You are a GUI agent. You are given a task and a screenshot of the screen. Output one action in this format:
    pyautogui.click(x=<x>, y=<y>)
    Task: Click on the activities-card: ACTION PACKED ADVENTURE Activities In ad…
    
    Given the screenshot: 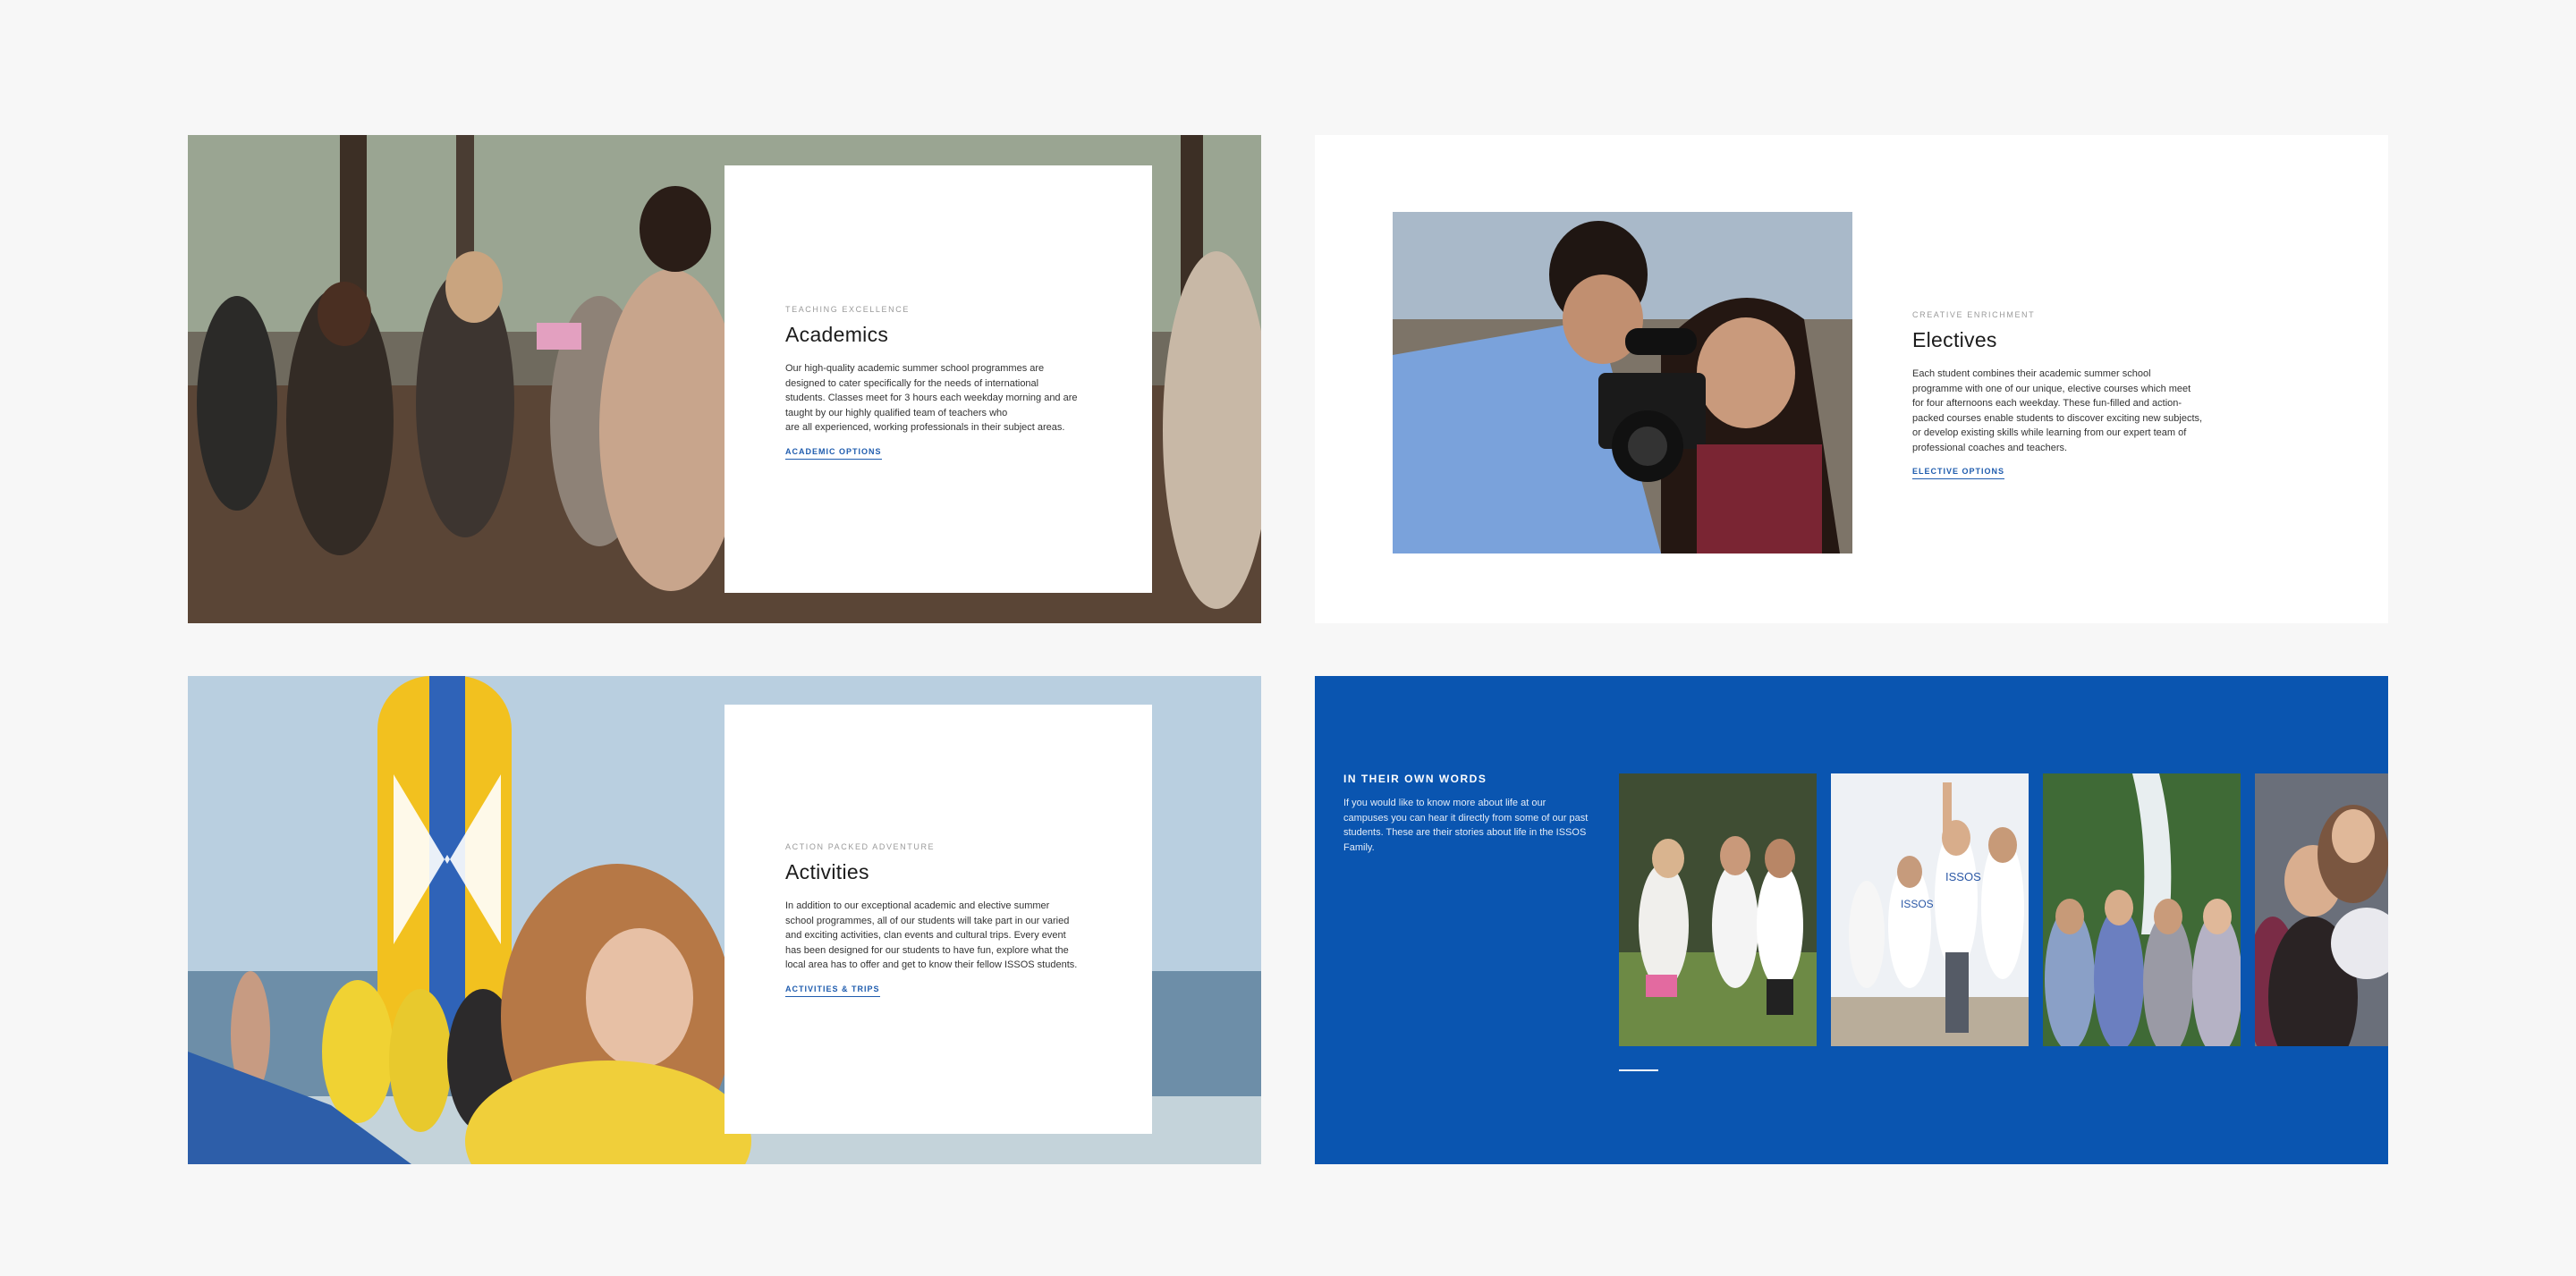 What is the action you would take?
    pyautogui.click(x=938, y=919)
    